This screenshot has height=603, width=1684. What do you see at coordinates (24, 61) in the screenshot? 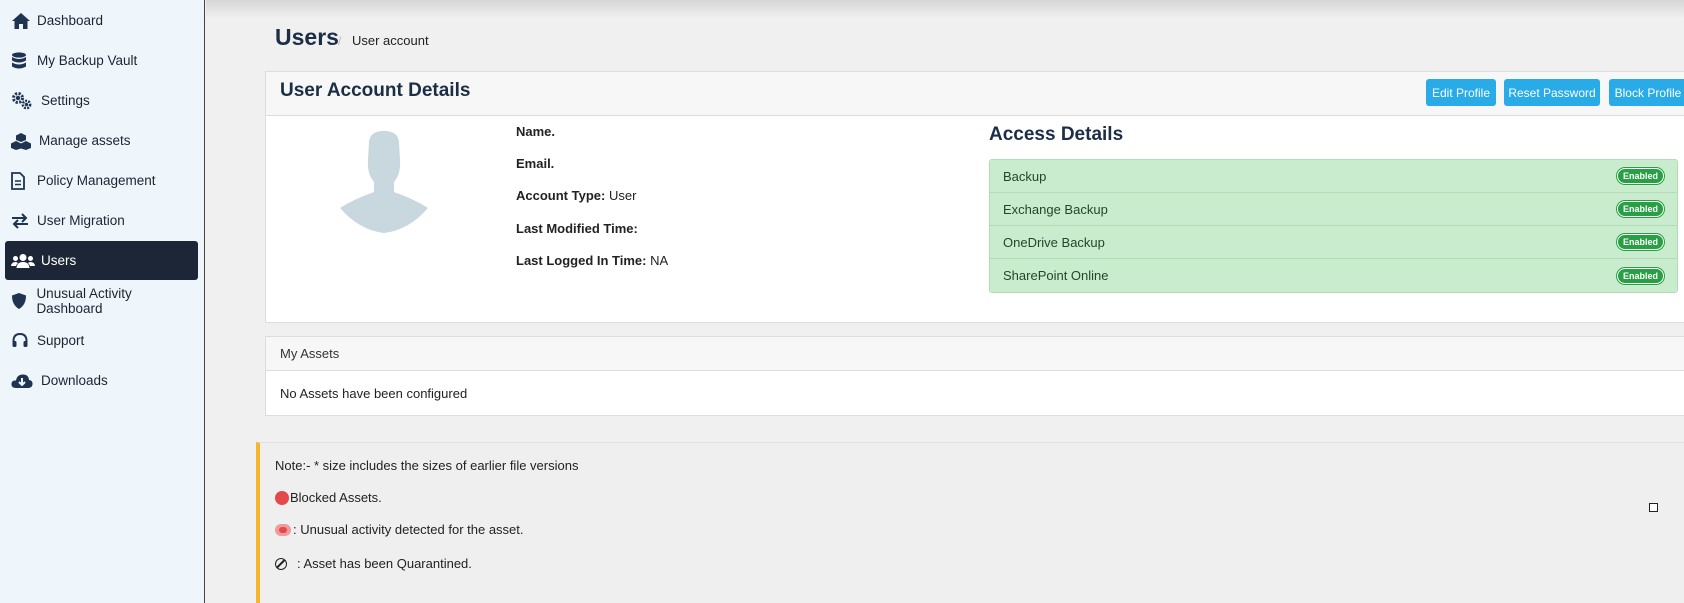
I see `database-icon` at bounding box center [24, 61].